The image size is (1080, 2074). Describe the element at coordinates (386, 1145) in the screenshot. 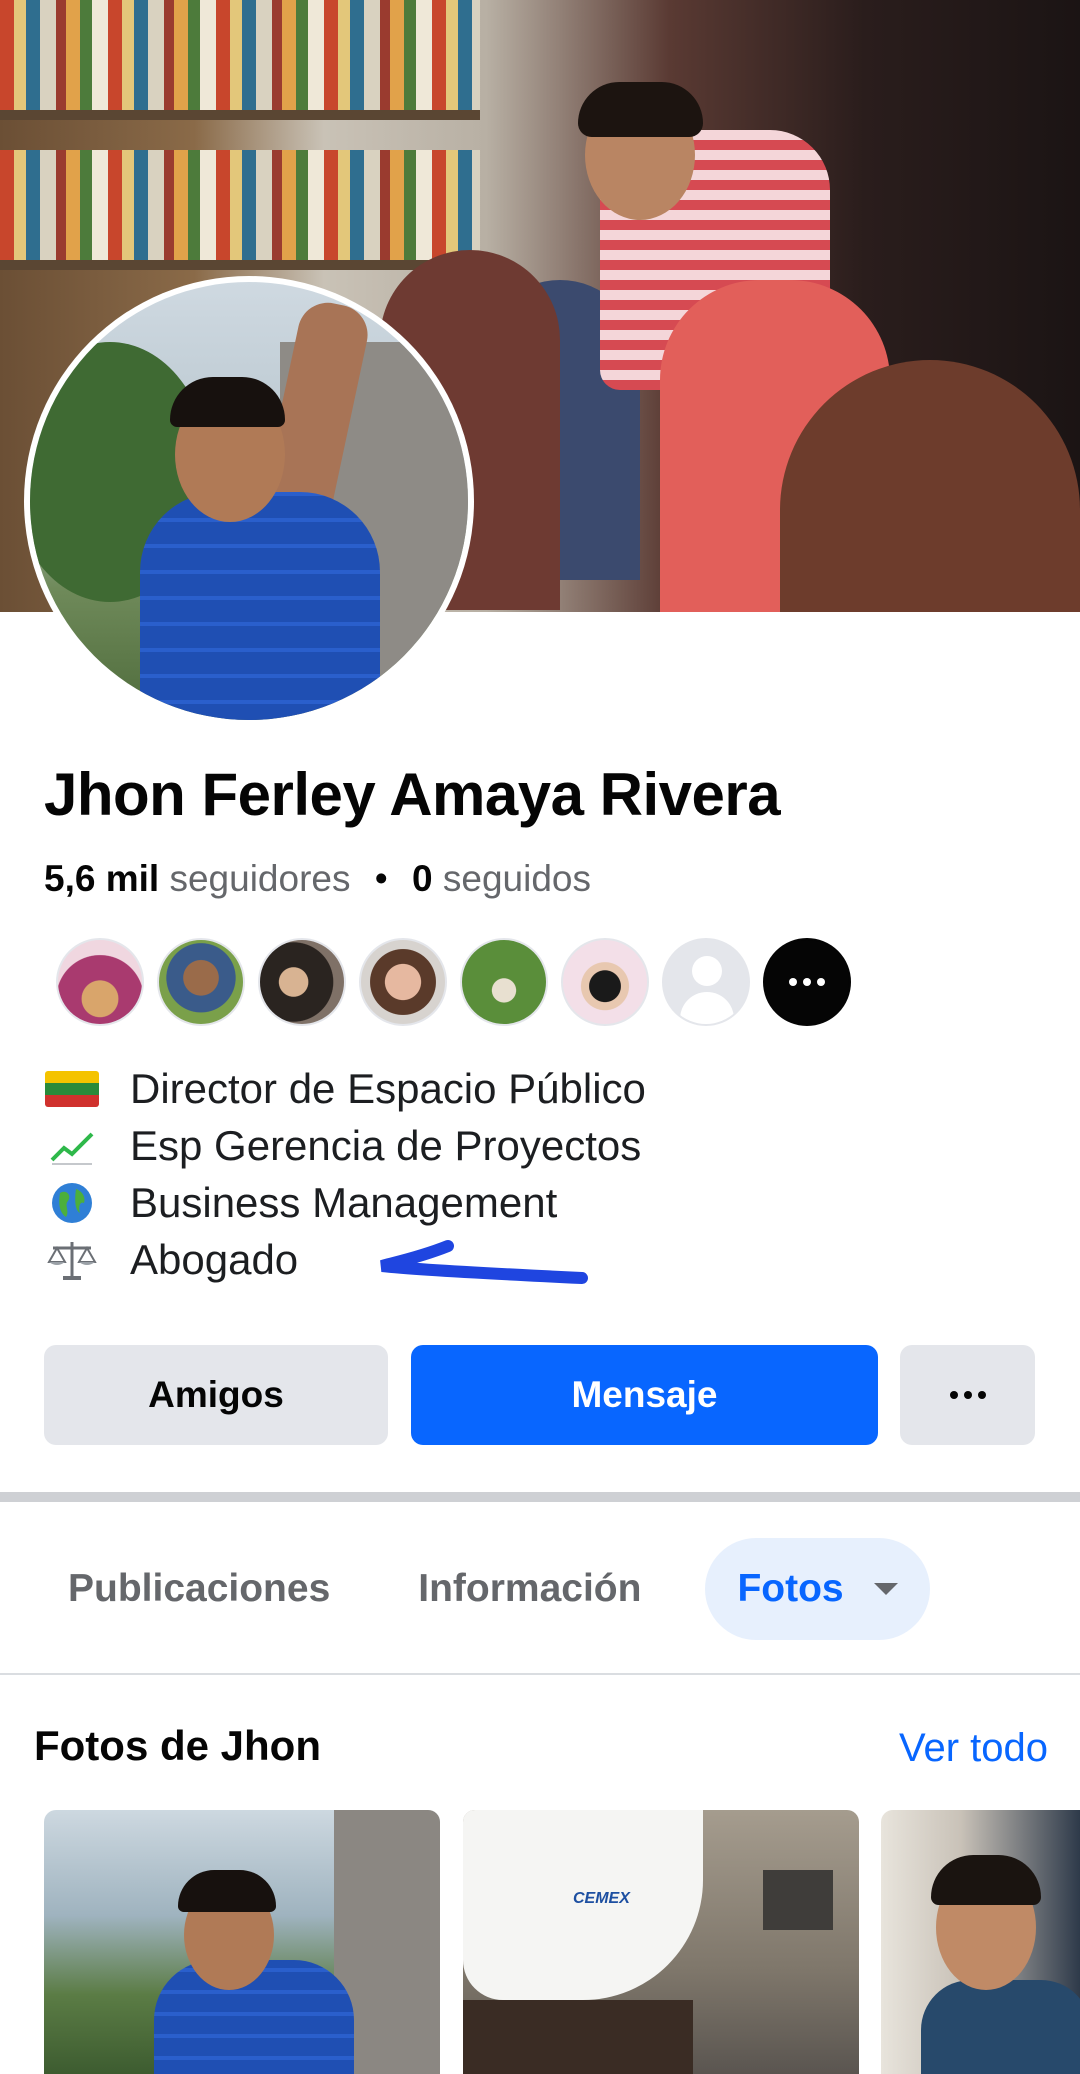

I see `bio-text: Esp Gerencia de Proyectos` at that location.